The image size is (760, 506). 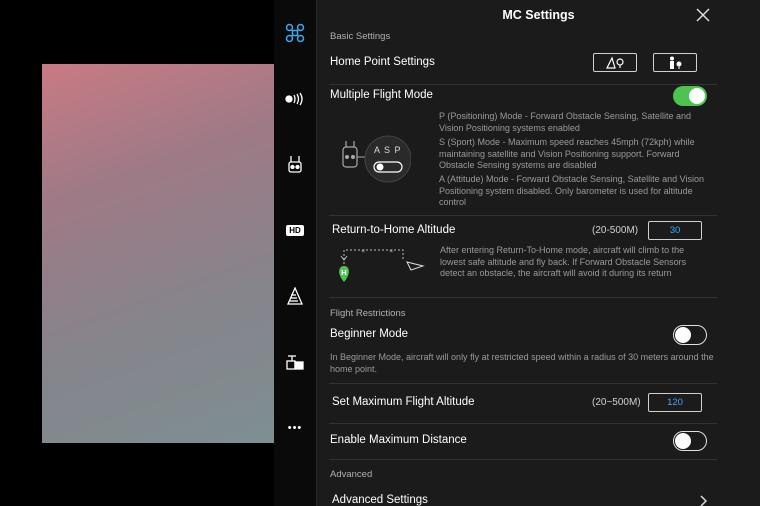 What do you see at coordinates (376, 160) in the screenshot?
I see `flight-mode-switch-illustration: A S P` at bounding box center [376, 160].